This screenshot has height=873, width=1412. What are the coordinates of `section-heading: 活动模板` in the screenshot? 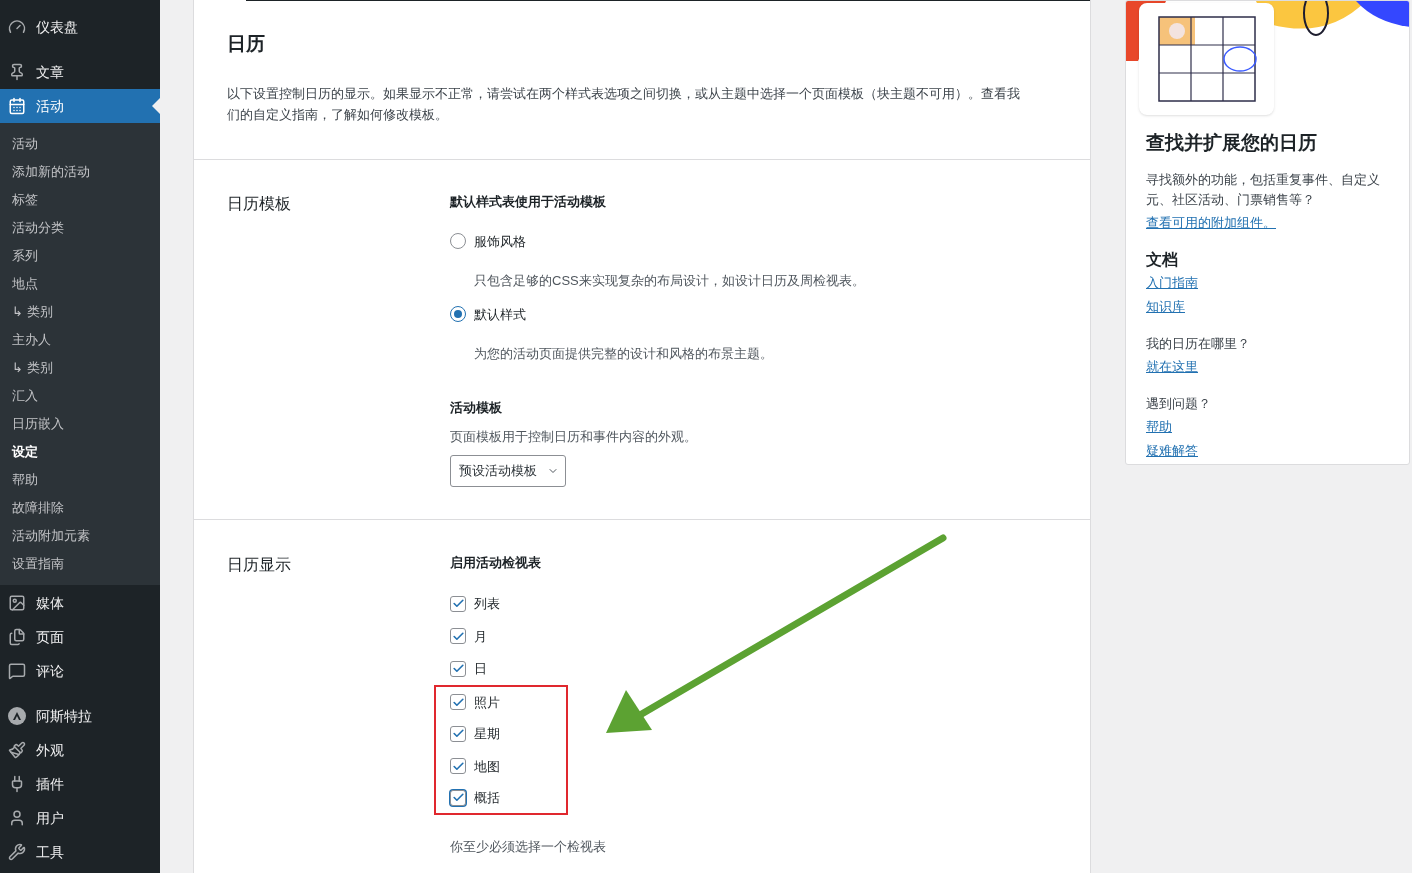 It's located at (476, 407).